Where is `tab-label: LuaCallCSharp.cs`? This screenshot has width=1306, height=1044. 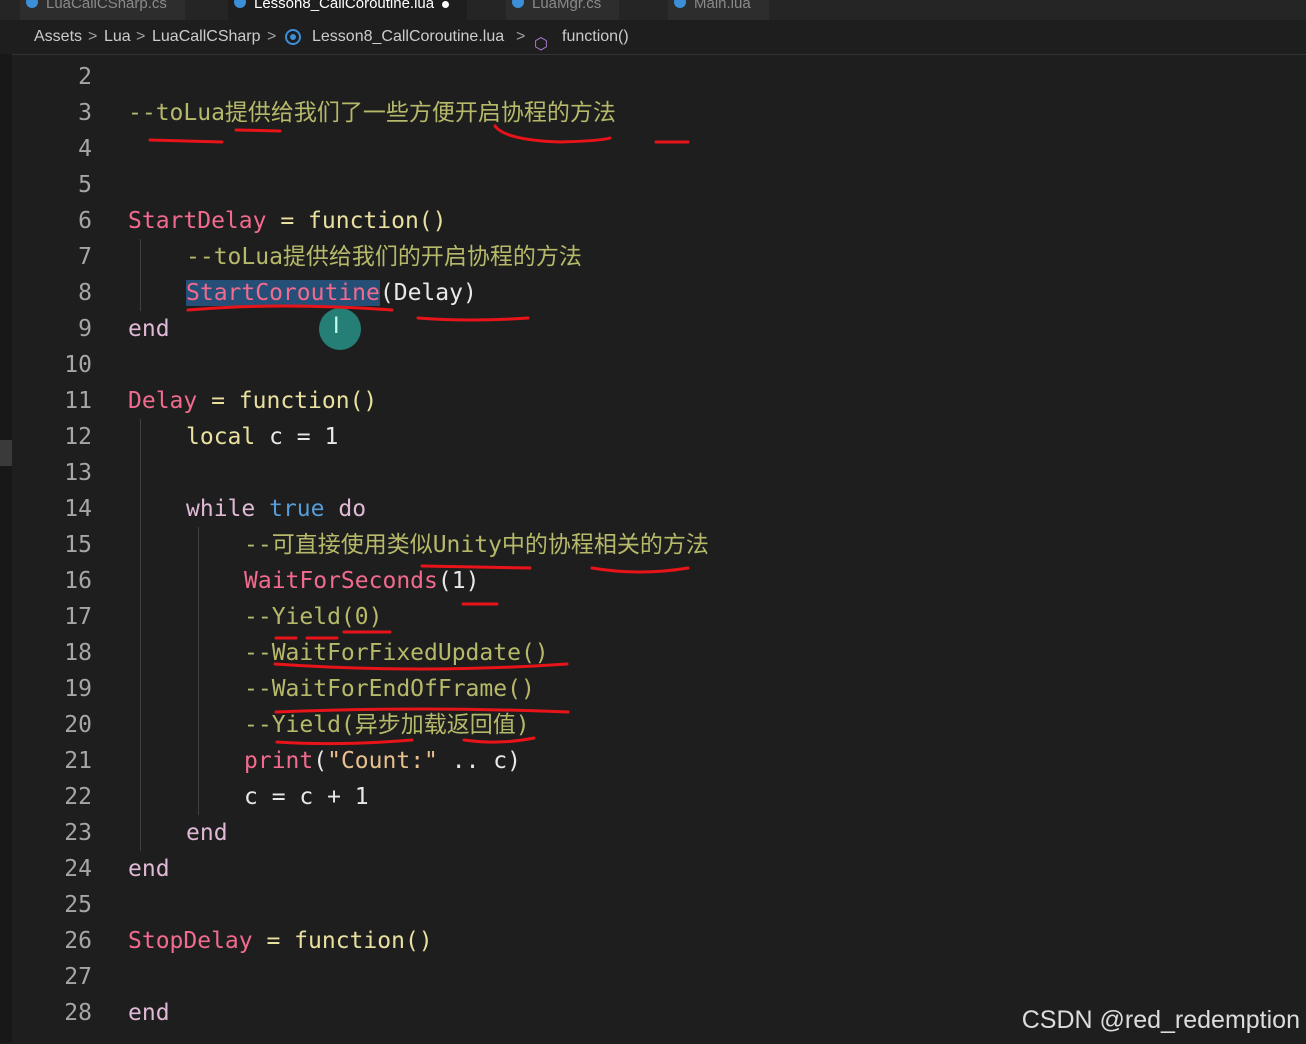
tab-label: LuaCallCSharp.cs is located at coordinates (106, 6).